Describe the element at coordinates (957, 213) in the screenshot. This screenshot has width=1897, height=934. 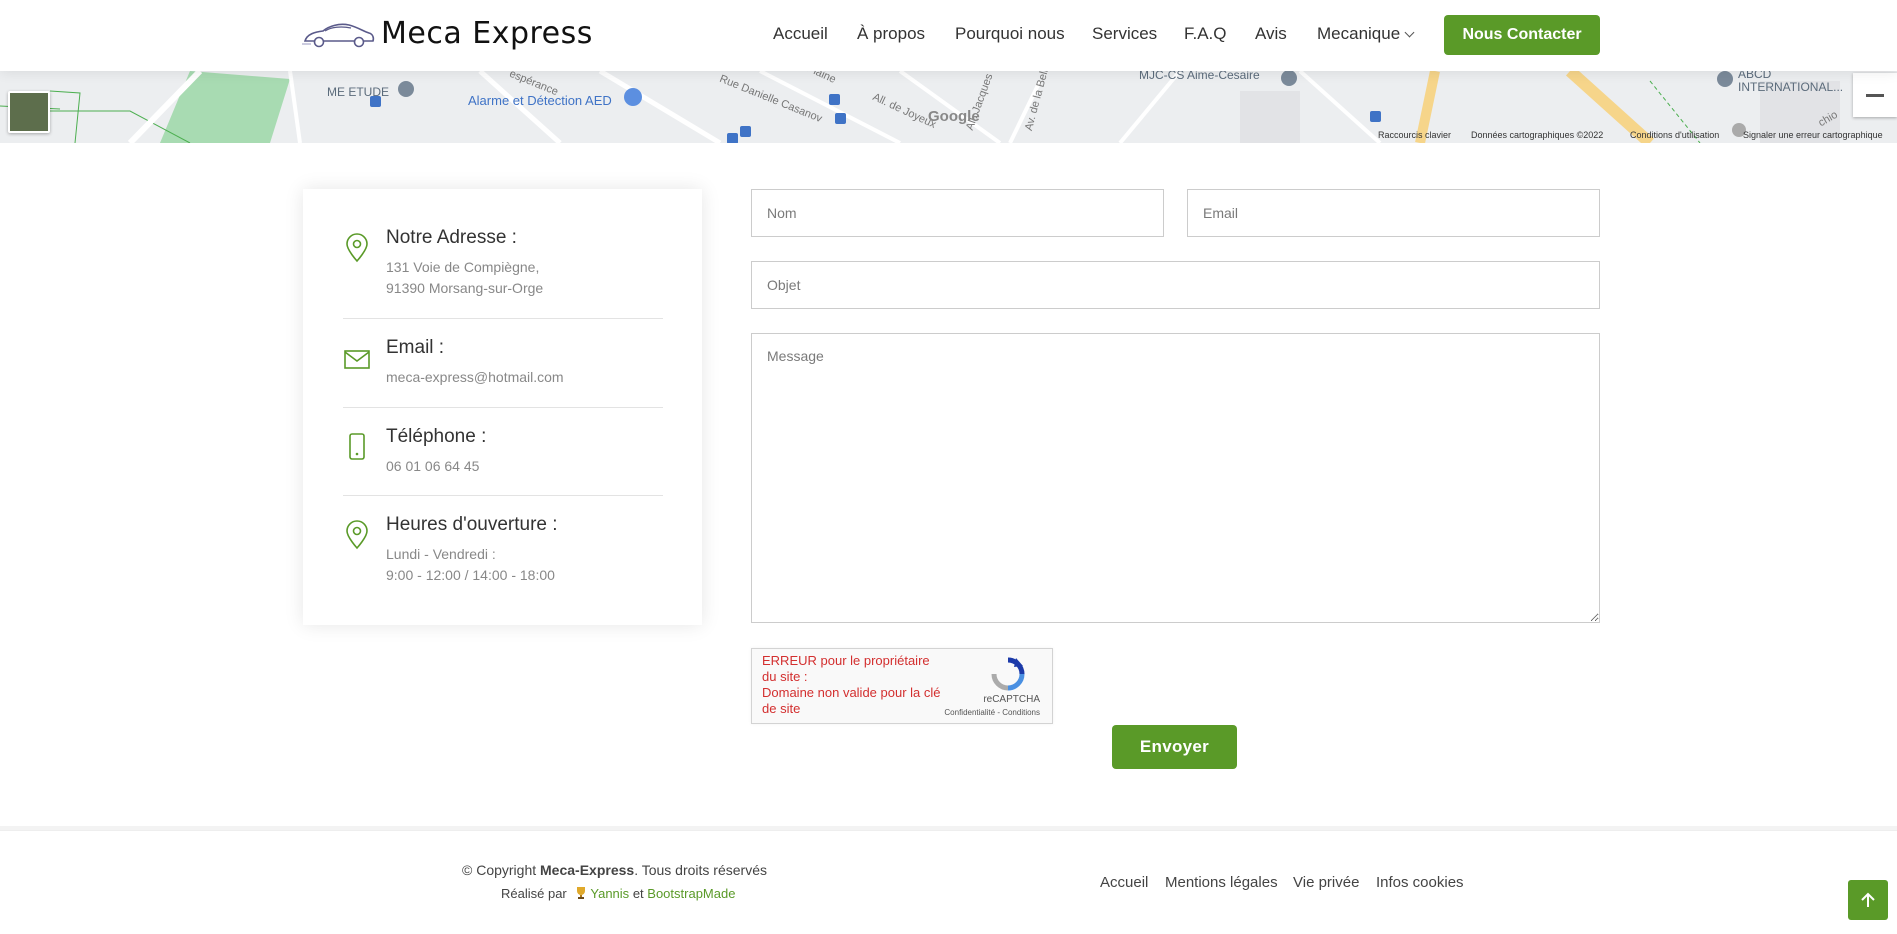
I see `name-field` at that location.